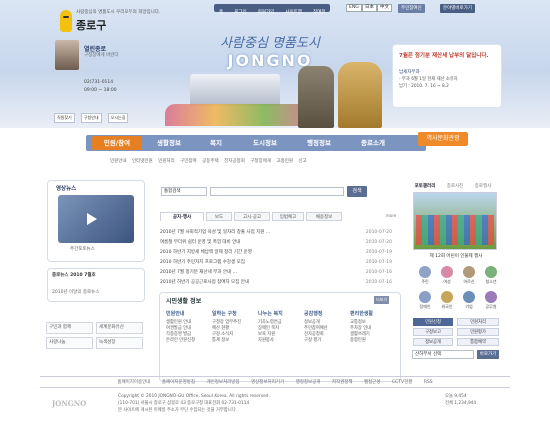  Describe the element at coordinates (391, 215) in the screenshot. I see `news-more-link: more` at that location.